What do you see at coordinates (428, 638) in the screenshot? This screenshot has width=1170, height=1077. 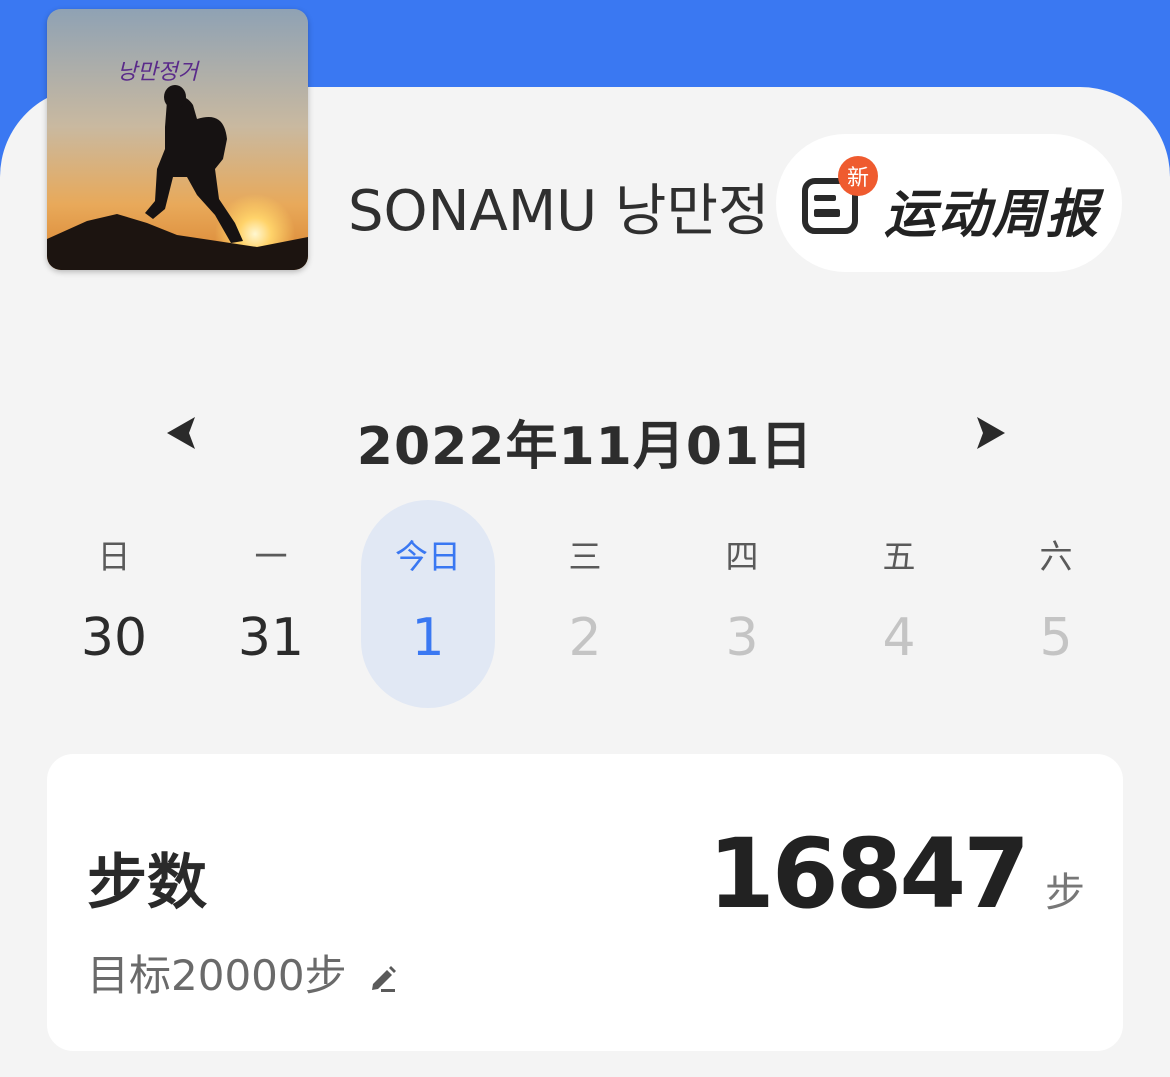 I see `day-number: 1` at bounding box center [428, 638].